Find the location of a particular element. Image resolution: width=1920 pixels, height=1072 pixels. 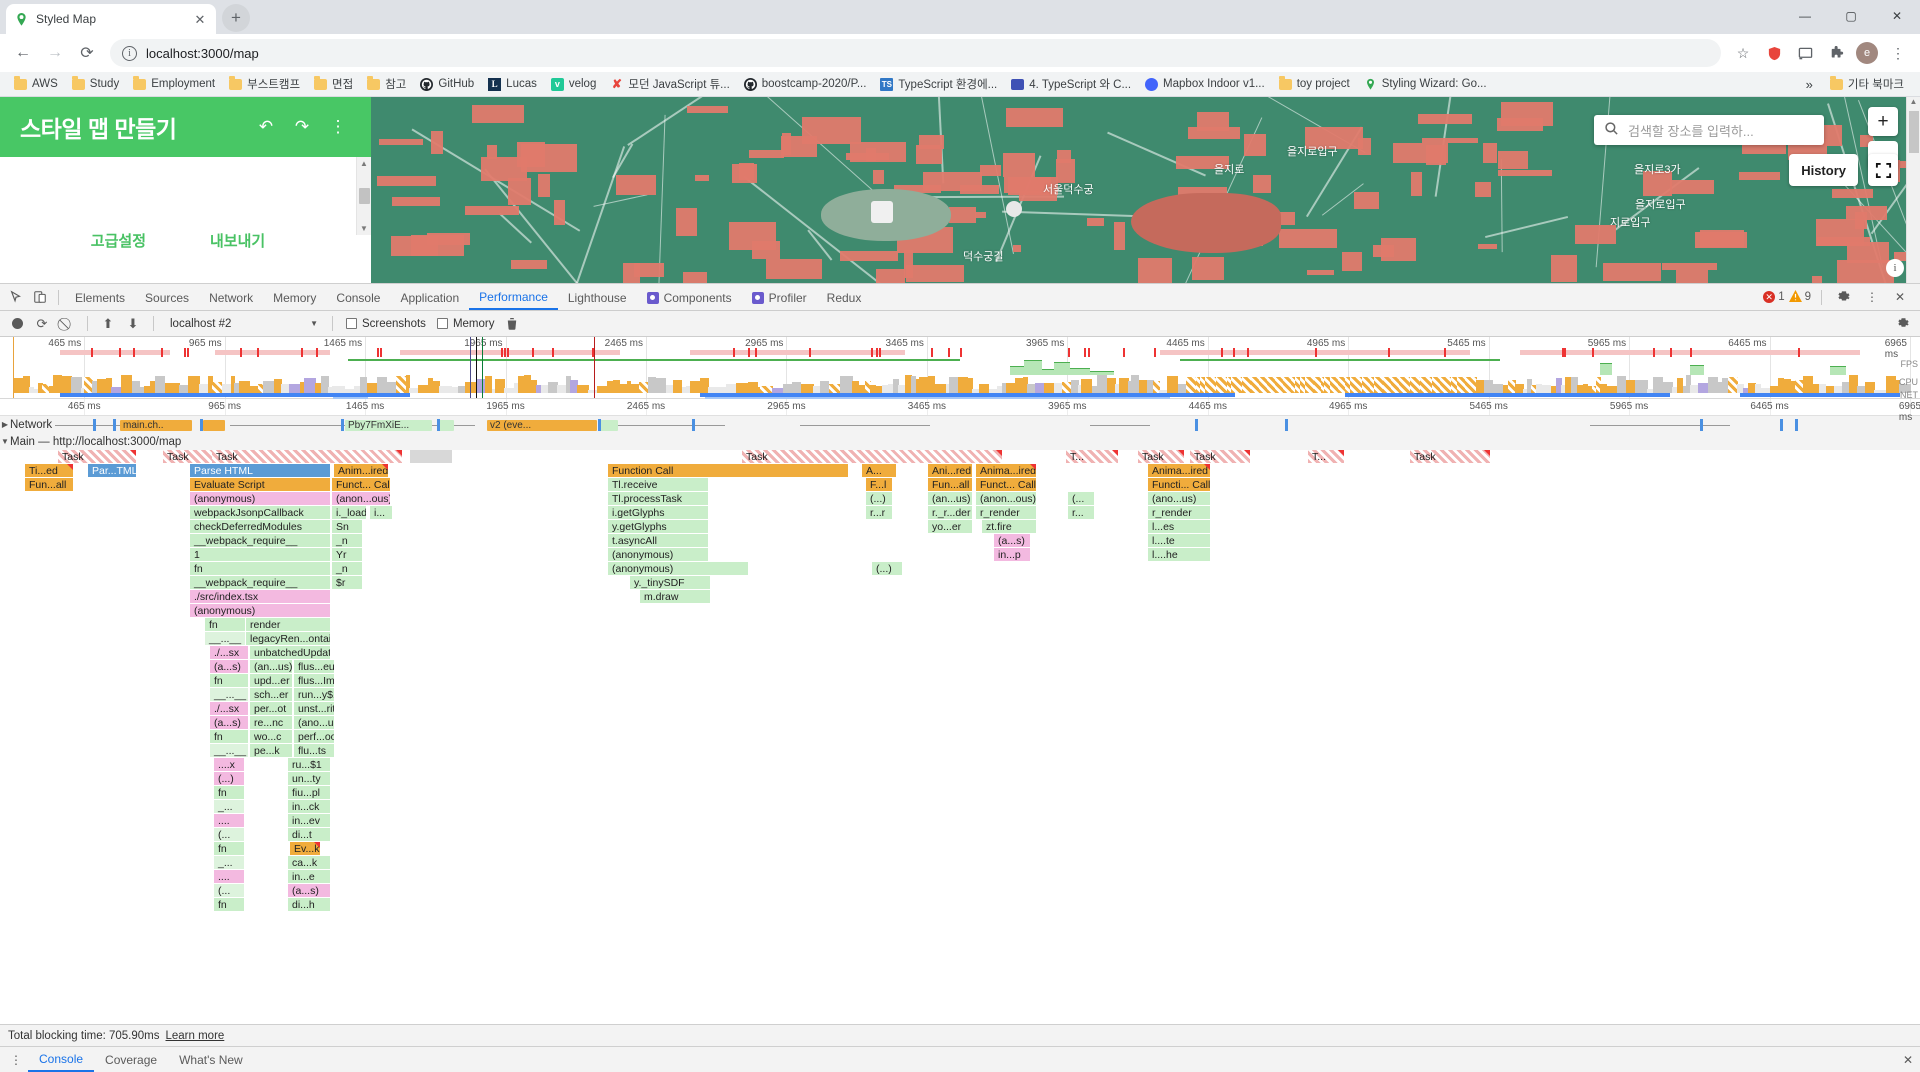

profile-select: localhost #2 ▼ is located at coordinates (243, 323).